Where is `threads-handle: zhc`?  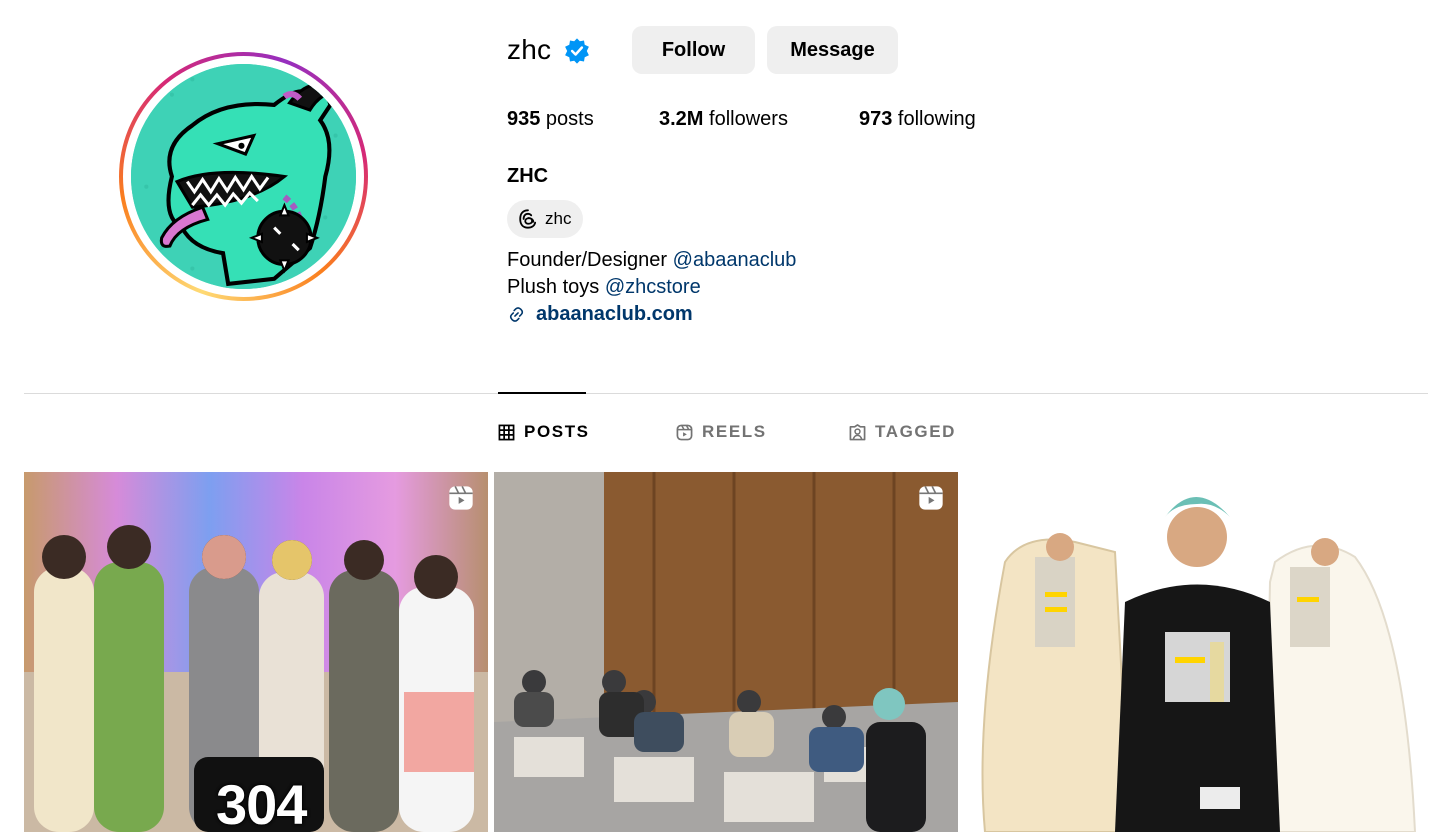 threads-handle: zhc is located at coordinates (558, 218).